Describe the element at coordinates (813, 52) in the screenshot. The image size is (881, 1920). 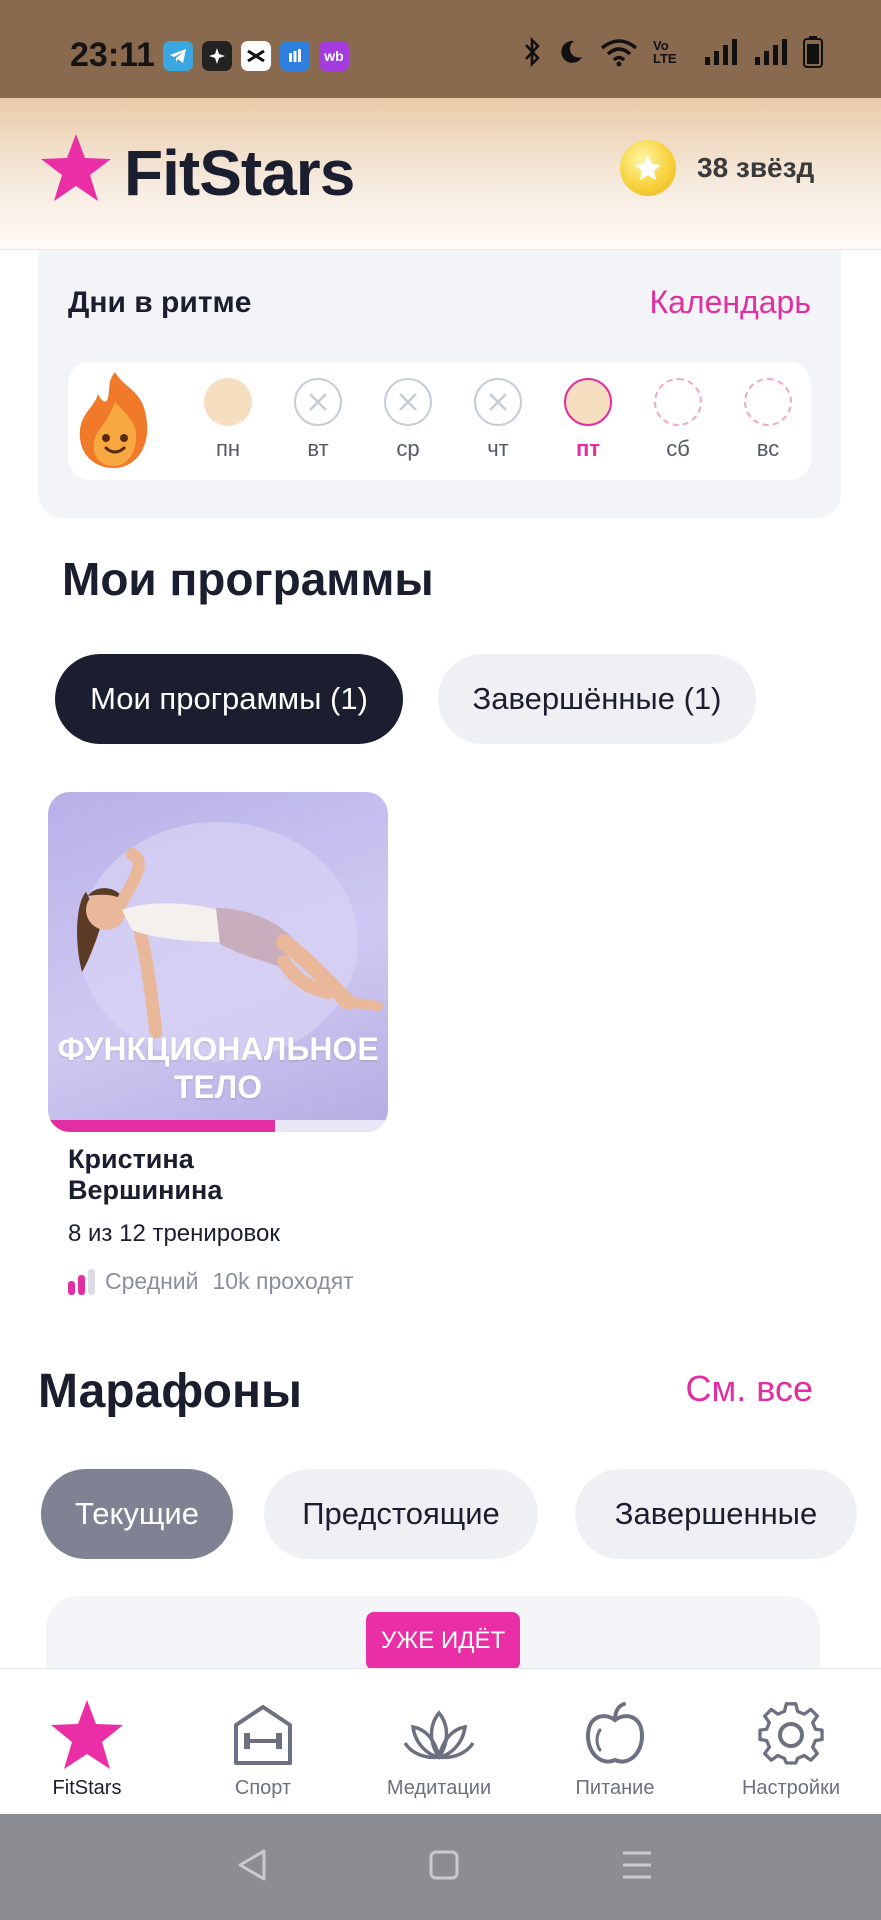
I see `battery-icon` at that location.